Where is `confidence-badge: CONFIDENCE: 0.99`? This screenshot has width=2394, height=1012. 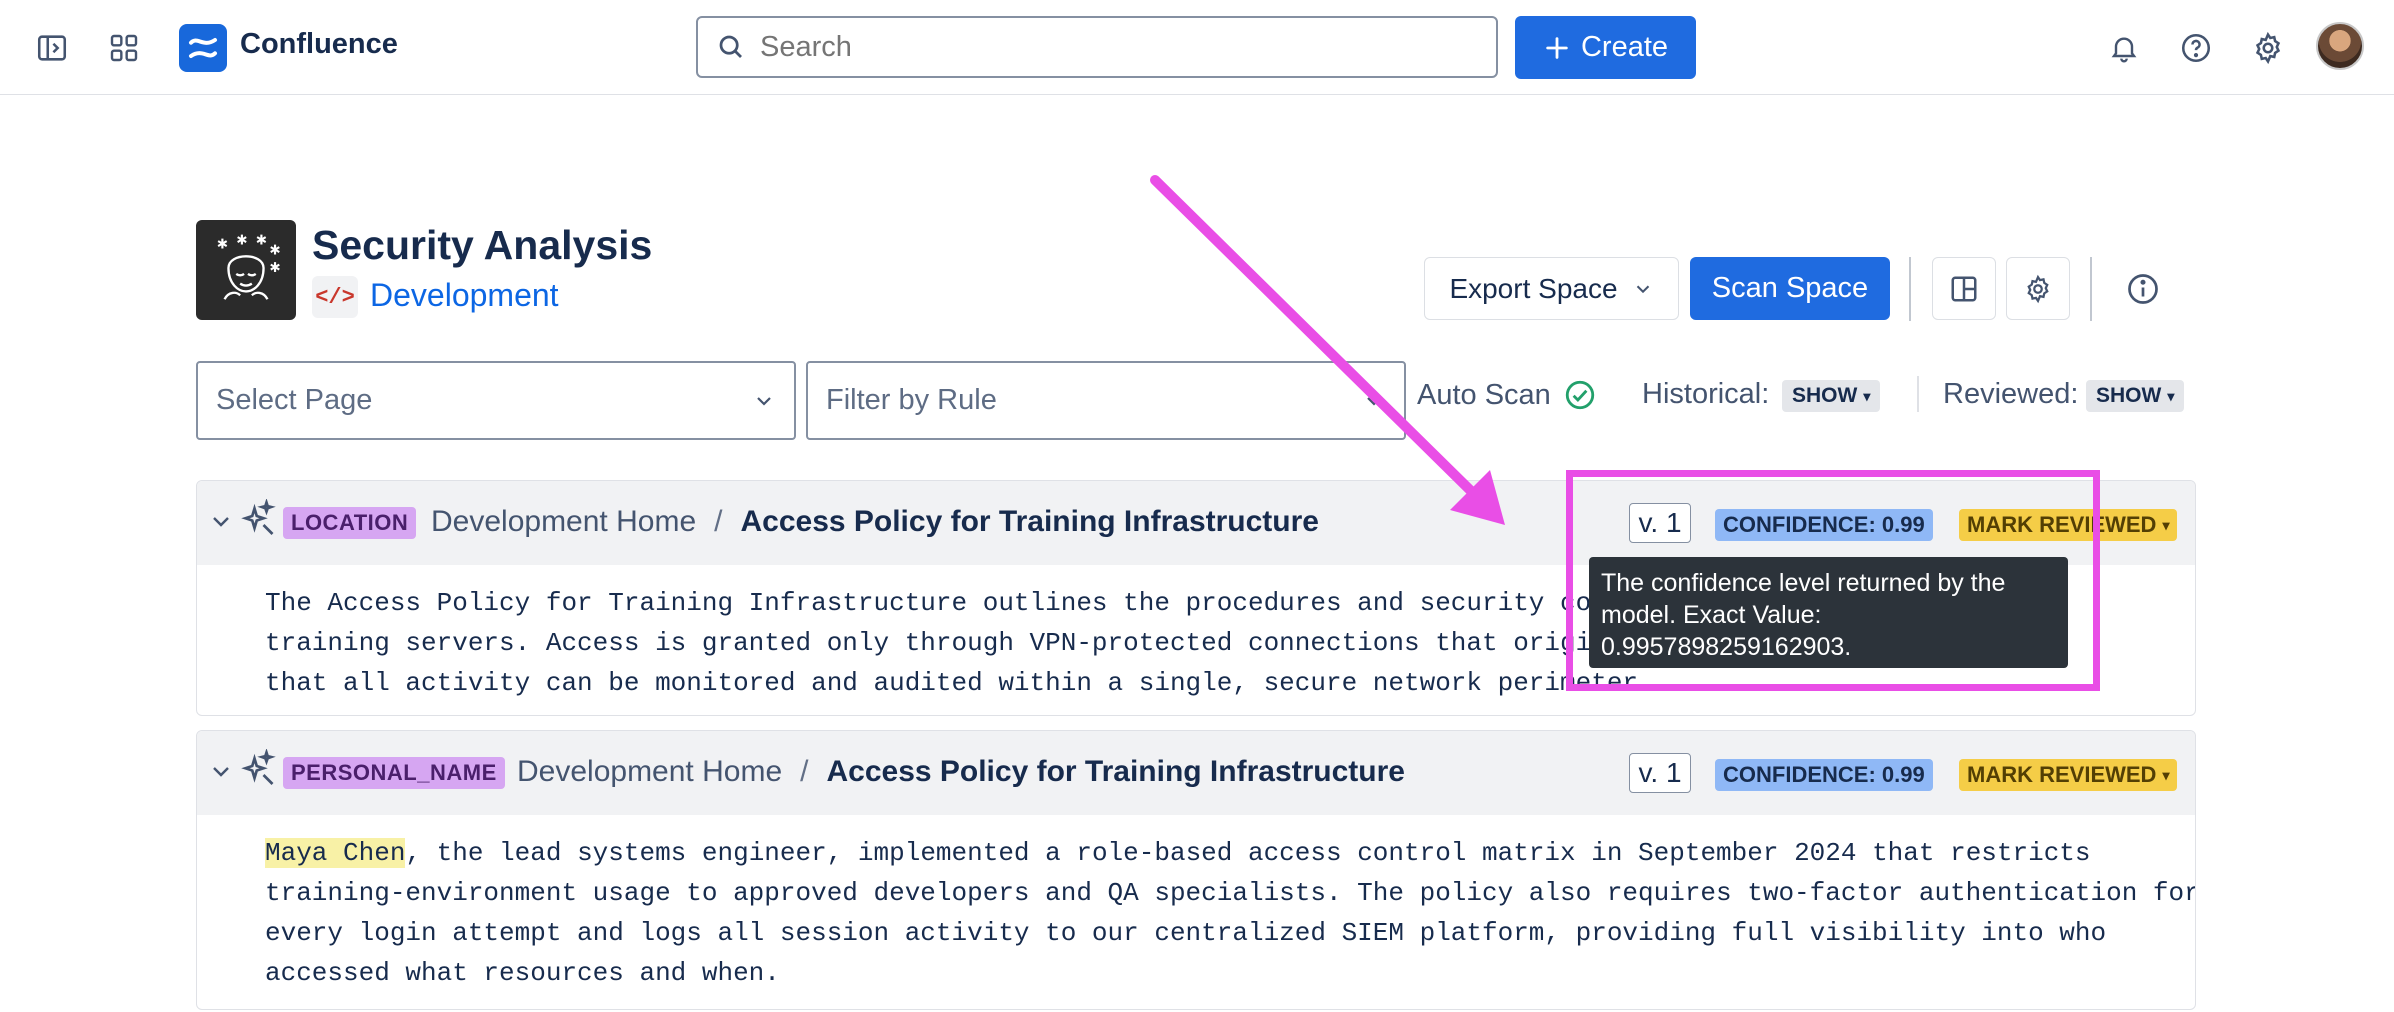 confidence-badge: CONFIDENCE: 0.99 is located at coordinates (1824, 775).